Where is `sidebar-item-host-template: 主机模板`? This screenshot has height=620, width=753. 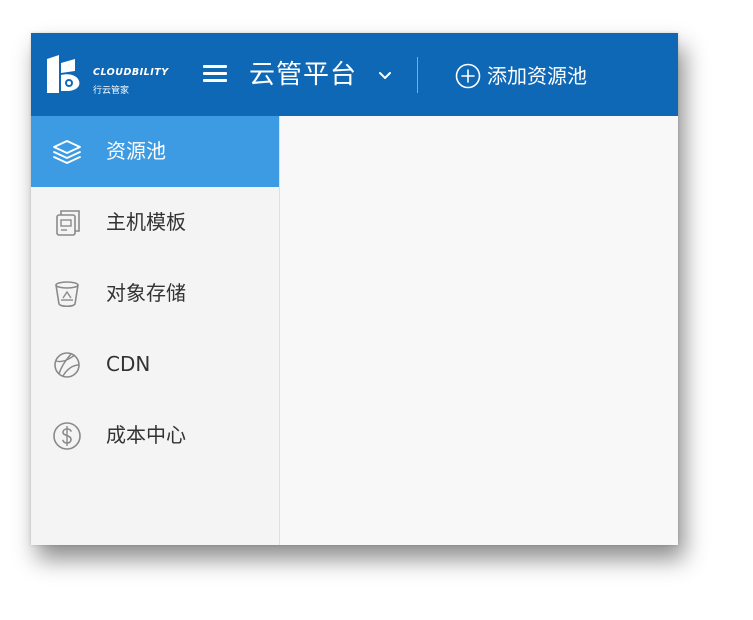
sidebar-item-host-template: 主机模板 is located at coordinates (155, 222).